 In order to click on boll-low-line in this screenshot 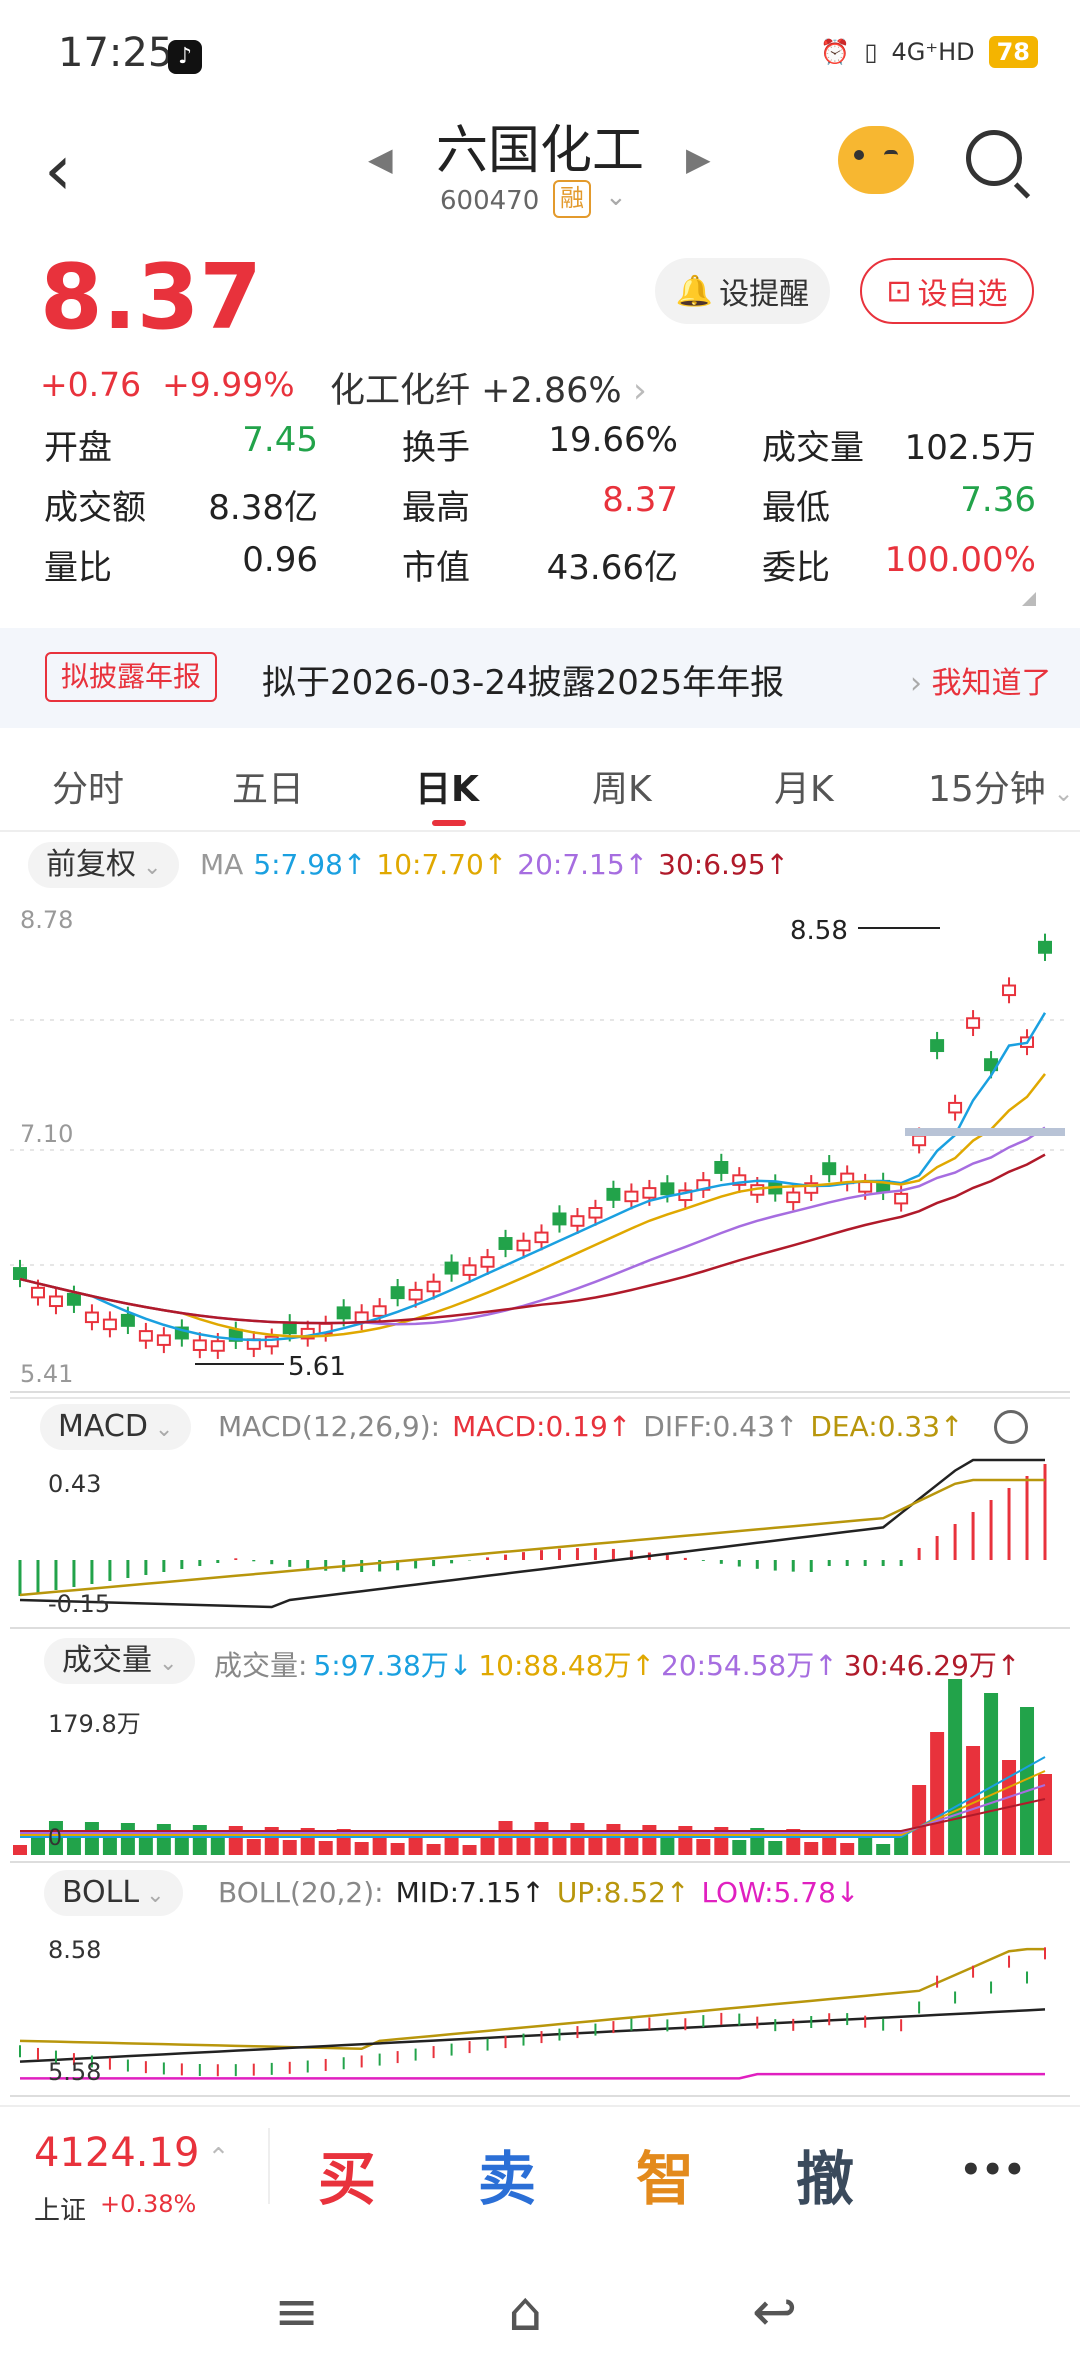, I will do `click(532, 2076)`.